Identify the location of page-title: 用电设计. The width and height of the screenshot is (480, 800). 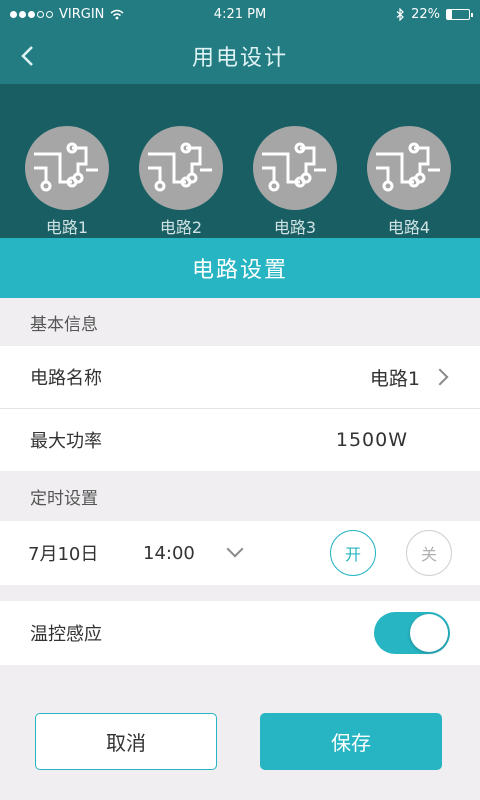
(239, 58).